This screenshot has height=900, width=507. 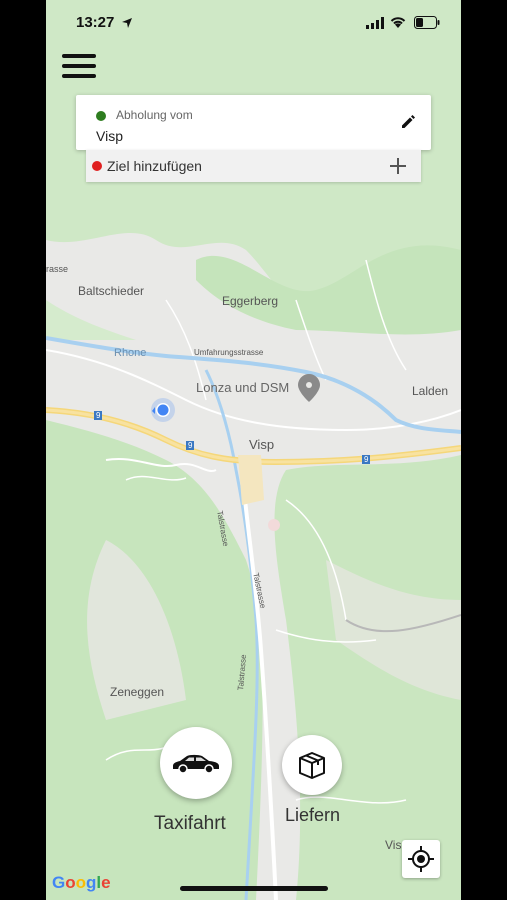 I want to click on battery-icon, so click(x=427, y=22).